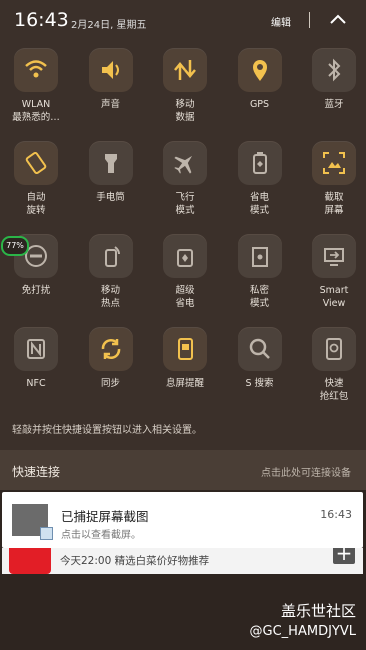  I want to click on tile-private-mode: 私密 模式, so click(261, 276).